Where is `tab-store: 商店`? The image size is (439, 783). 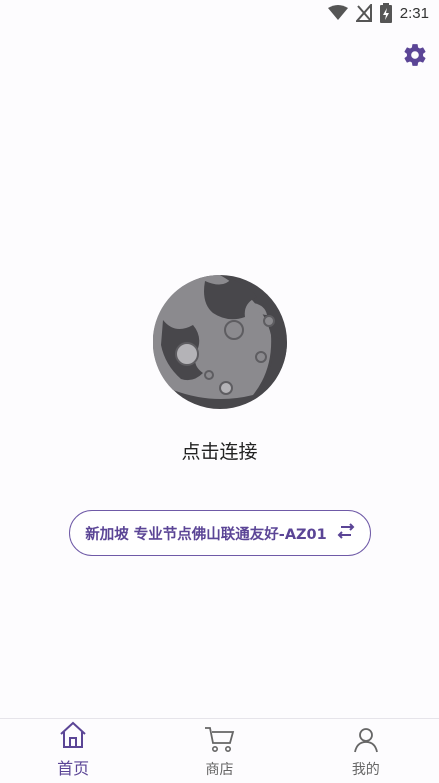 tab-store: 商店 is located at coordinates (219, 751).